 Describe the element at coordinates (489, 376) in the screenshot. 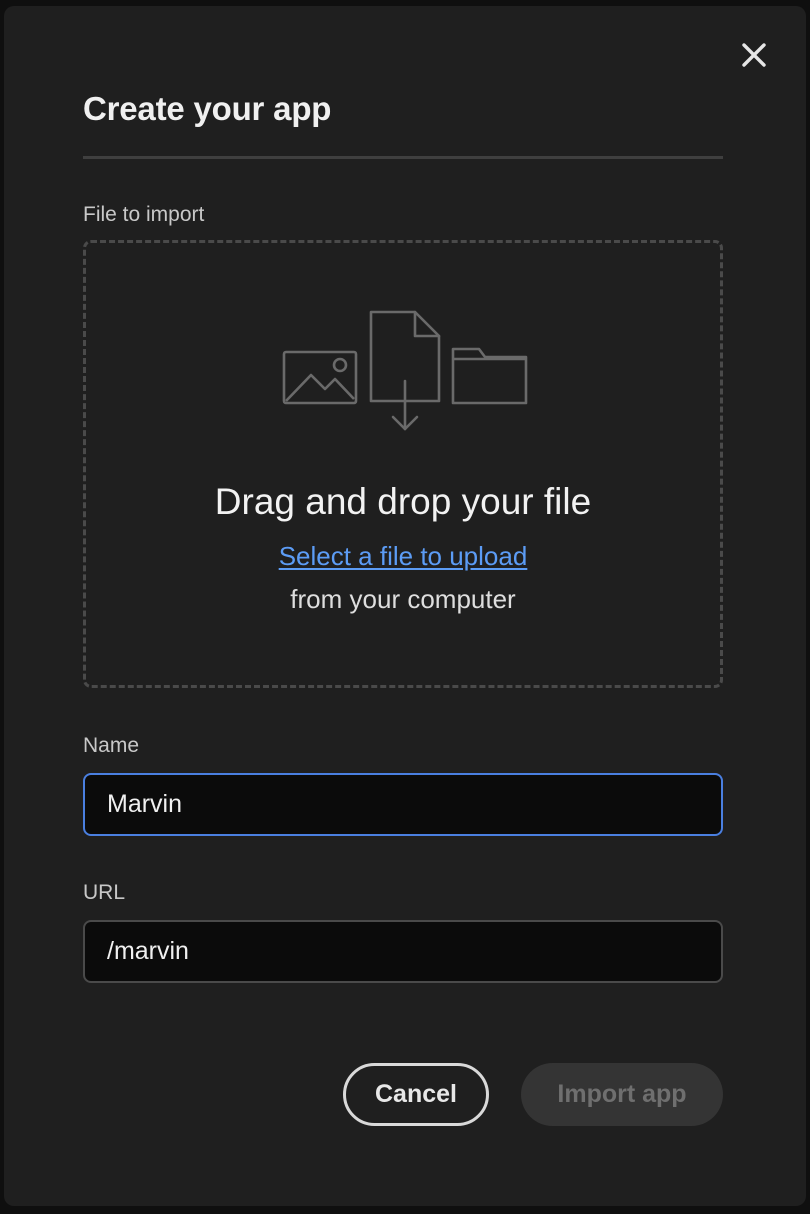

I see `folder-icon` at that location.